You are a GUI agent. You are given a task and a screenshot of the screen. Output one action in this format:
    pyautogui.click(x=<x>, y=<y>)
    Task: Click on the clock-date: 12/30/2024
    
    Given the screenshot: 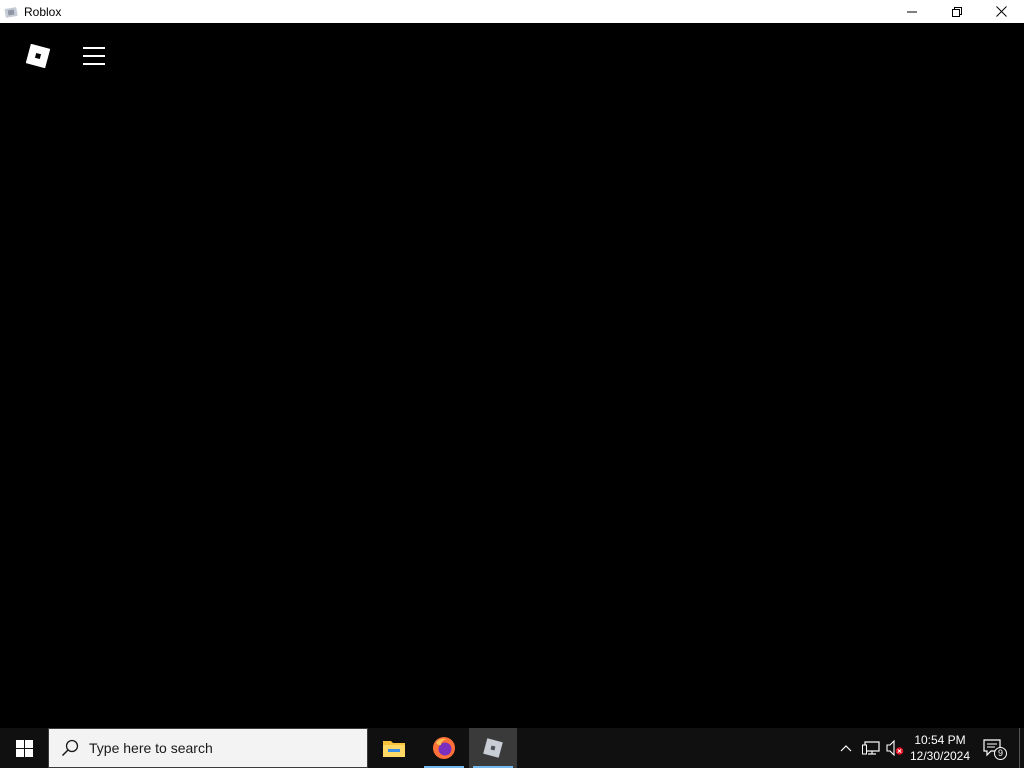 What is the action you would take?
    pyautogui.click(x=940, y=756)
    